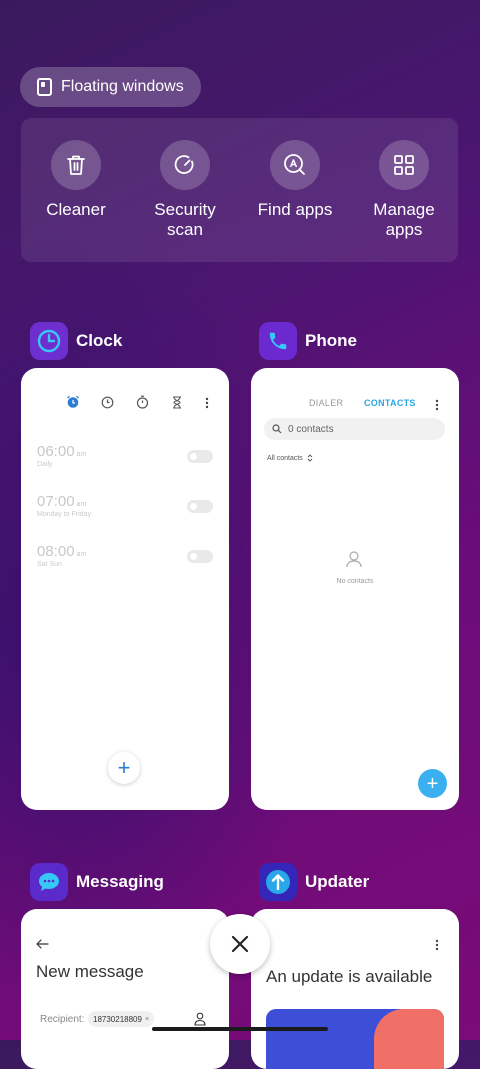  I want to click on add-alarm-button: +, so click(124, 768).